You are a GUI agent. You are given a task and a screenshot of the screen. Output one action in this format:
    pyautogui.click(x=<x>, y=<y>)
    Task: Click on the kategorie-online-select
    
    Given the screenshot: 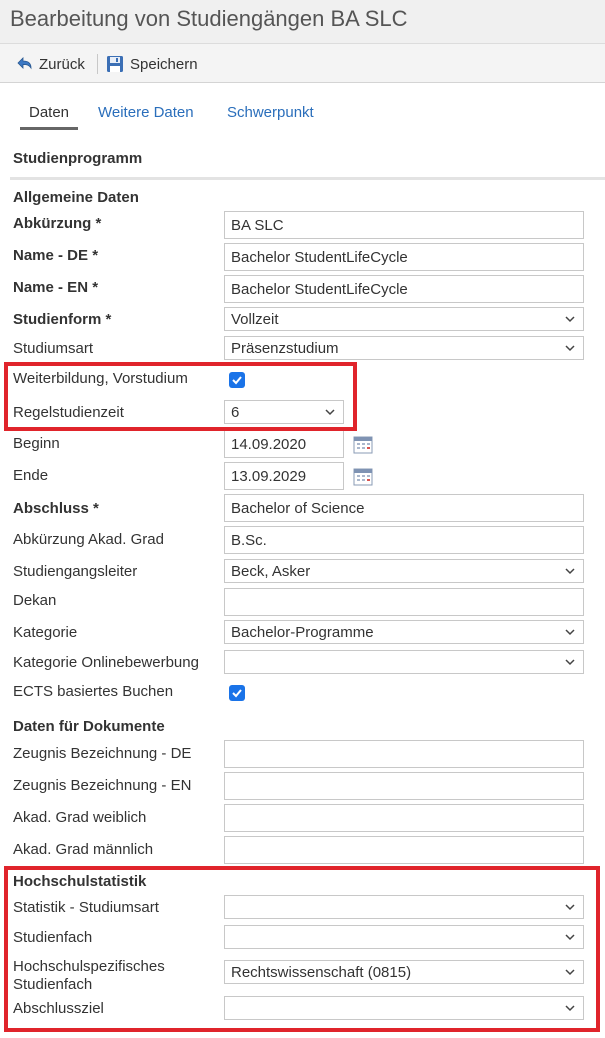 What is the action you would take?
    pyautogui.click(x=404, y=662)
    